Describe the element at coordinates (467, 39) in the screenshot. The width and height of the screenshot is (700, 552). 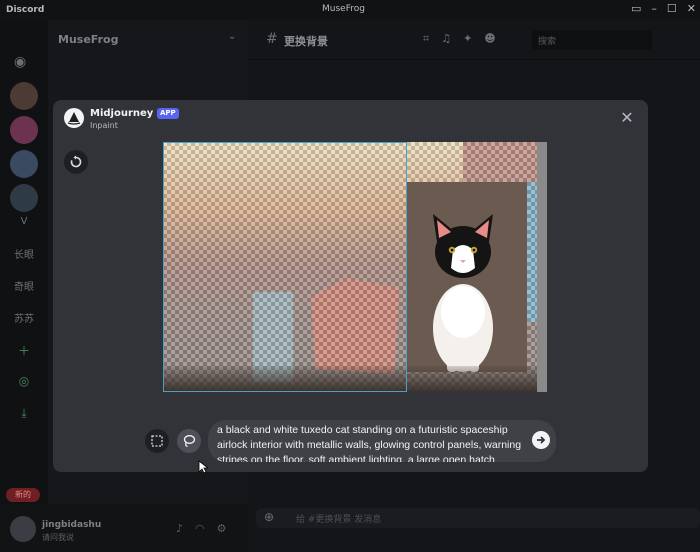
I see `pin-icon: ✦` at that location.